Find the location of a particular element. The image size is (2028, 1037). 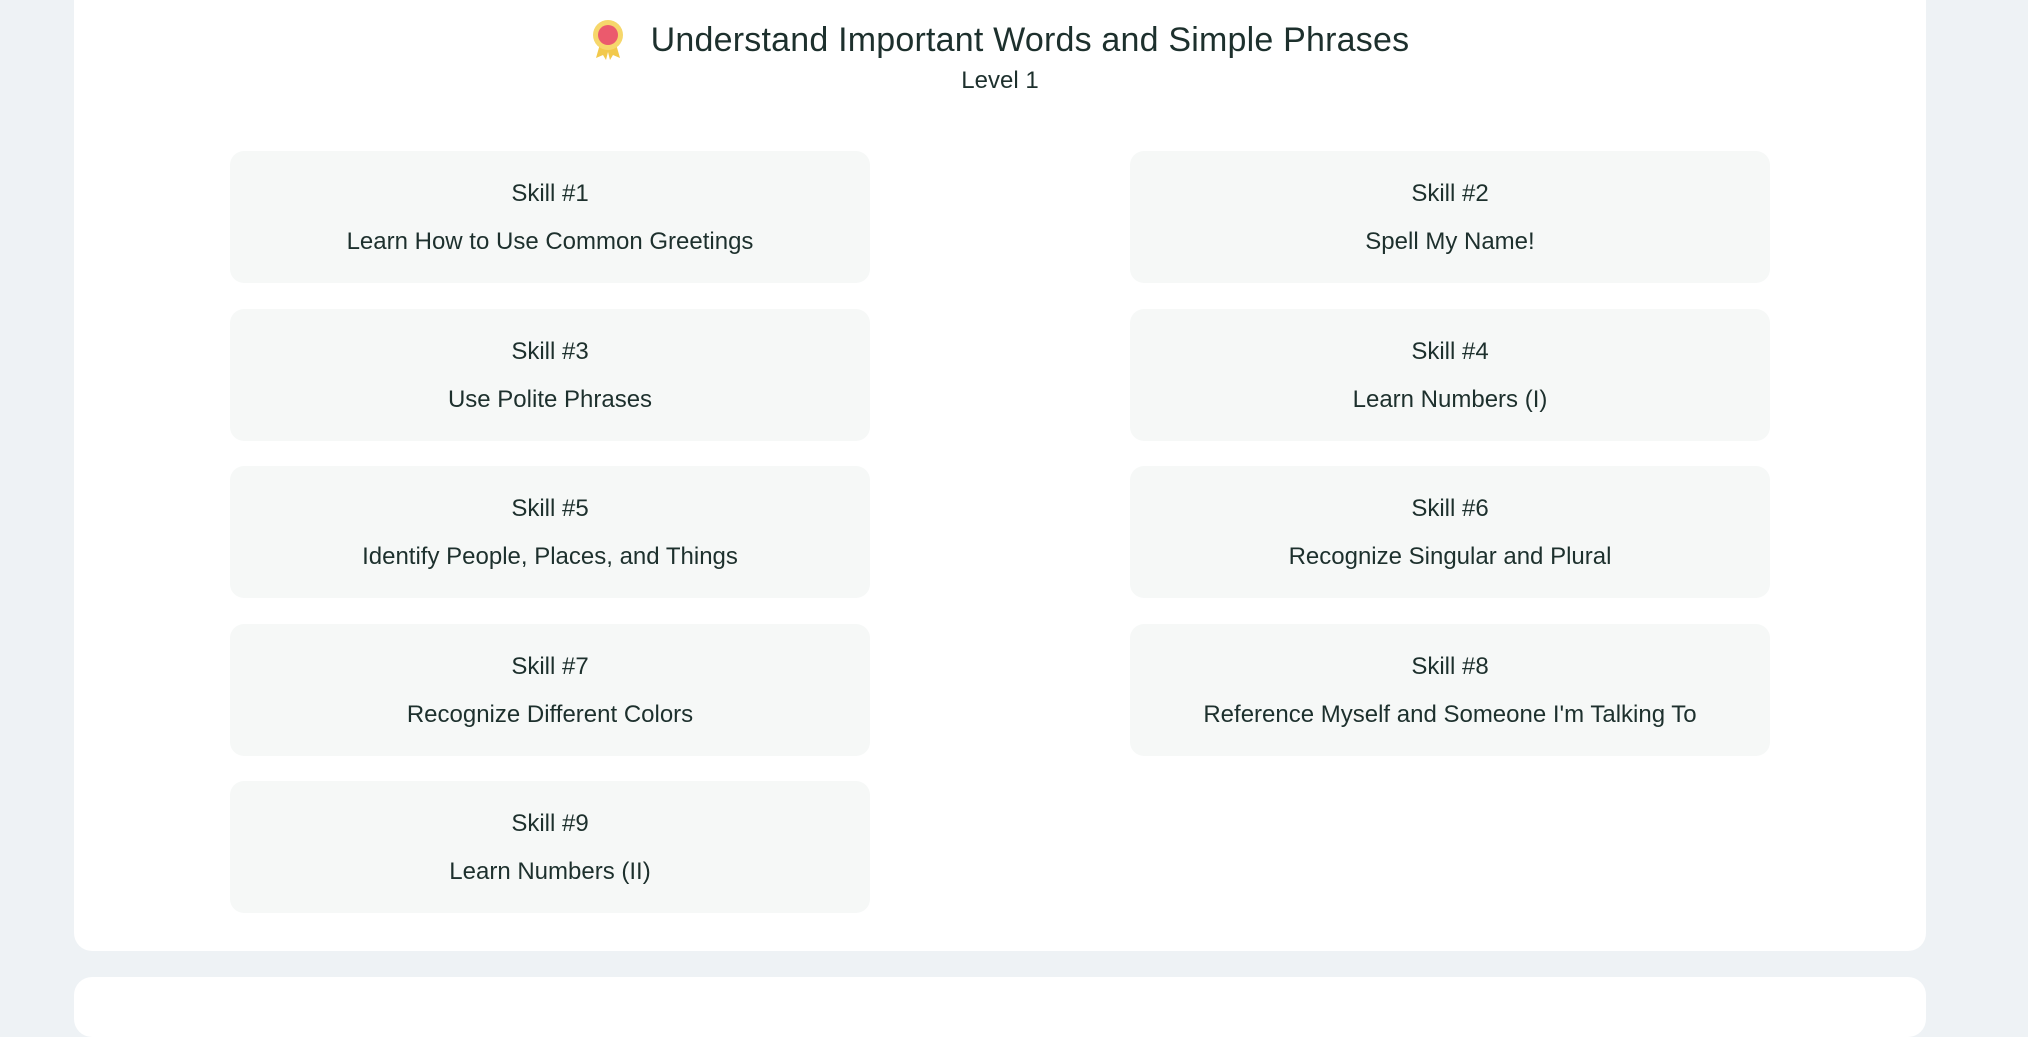

skill-number: Skill #3 is located at coordinates (550, 351).